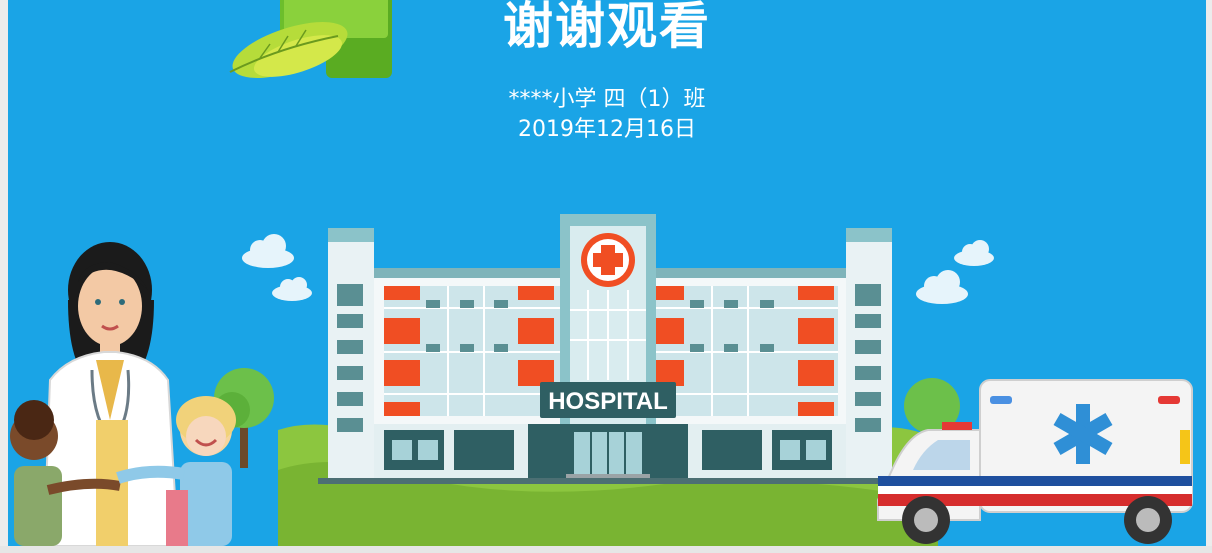 The image size is (1212, 553). I want to click on doctor-woman, so click(111, 394).